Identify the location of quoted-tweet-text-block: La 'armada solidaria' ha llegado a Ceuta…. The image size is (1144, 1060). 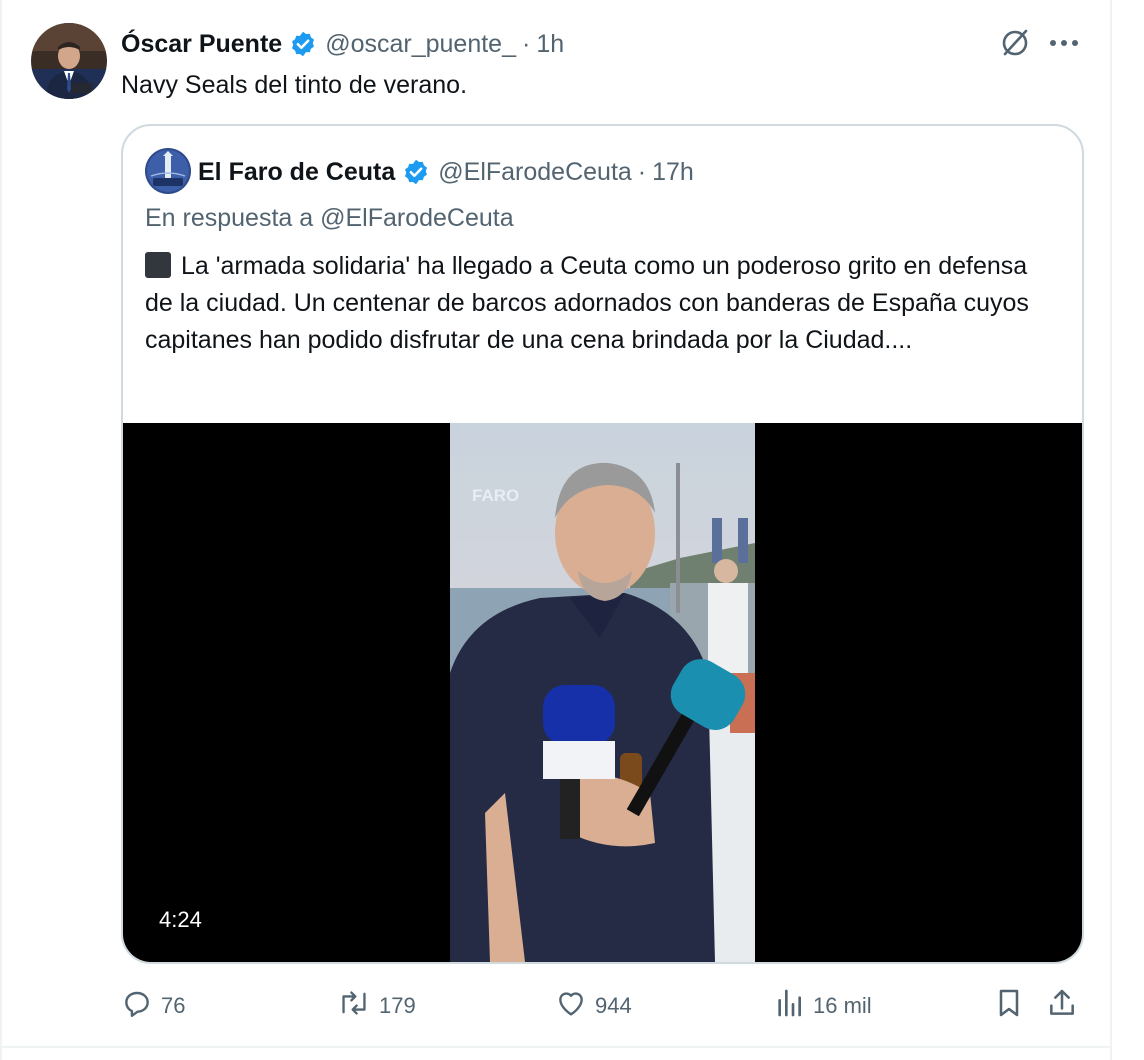
(602, 303).